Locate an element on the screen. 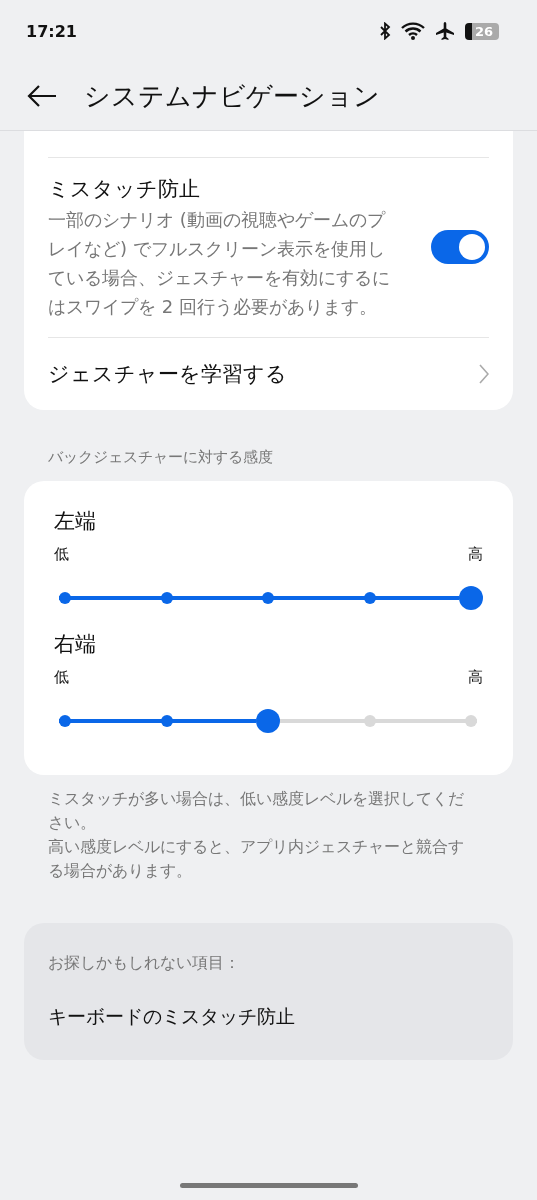 The height and width of the screenshot is (1200, 537). airplane-icon is located at coordinates (444, 31).